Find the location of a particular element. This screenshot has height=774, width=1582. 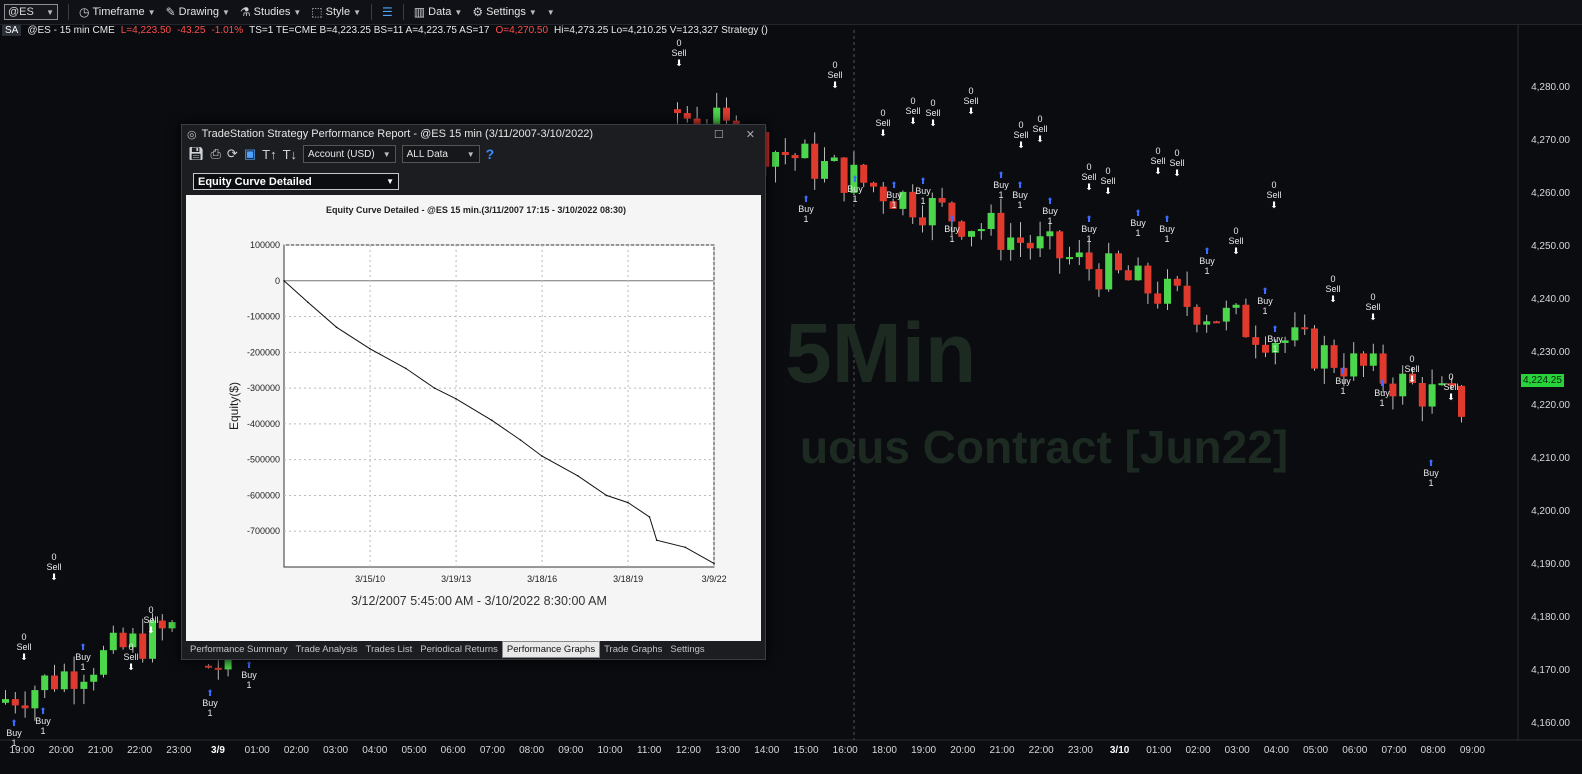

save-icon: 💾︎ is located at coordinates (196, 154).